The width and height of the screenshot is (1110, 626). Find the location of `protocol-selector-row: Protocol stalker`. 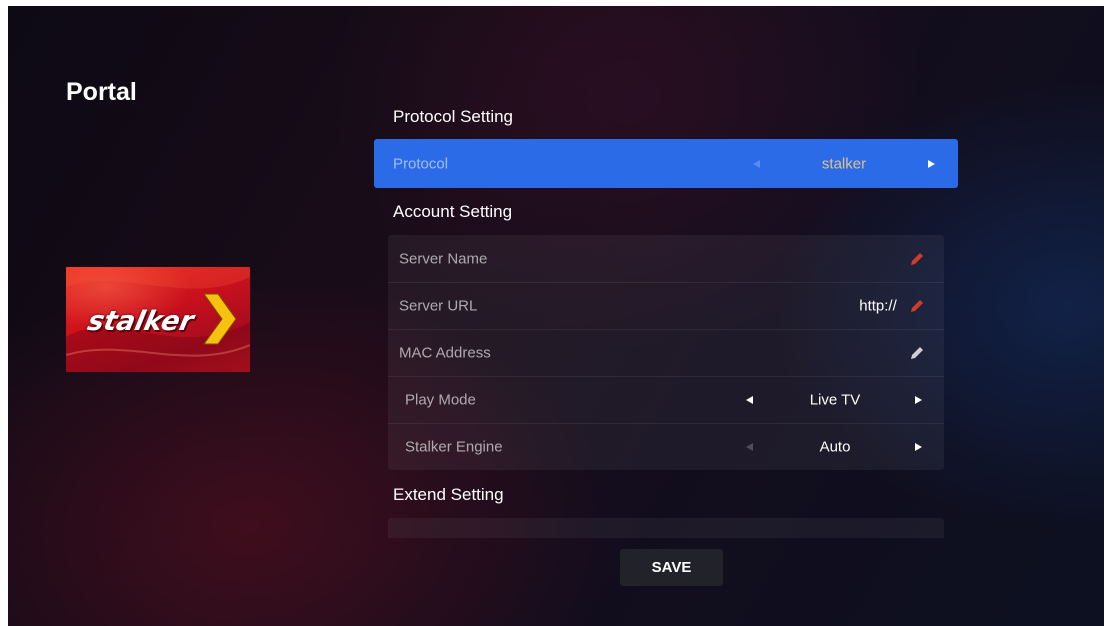

protocol-selector-row: Protocol stalker is located at coordinates (666, 163).